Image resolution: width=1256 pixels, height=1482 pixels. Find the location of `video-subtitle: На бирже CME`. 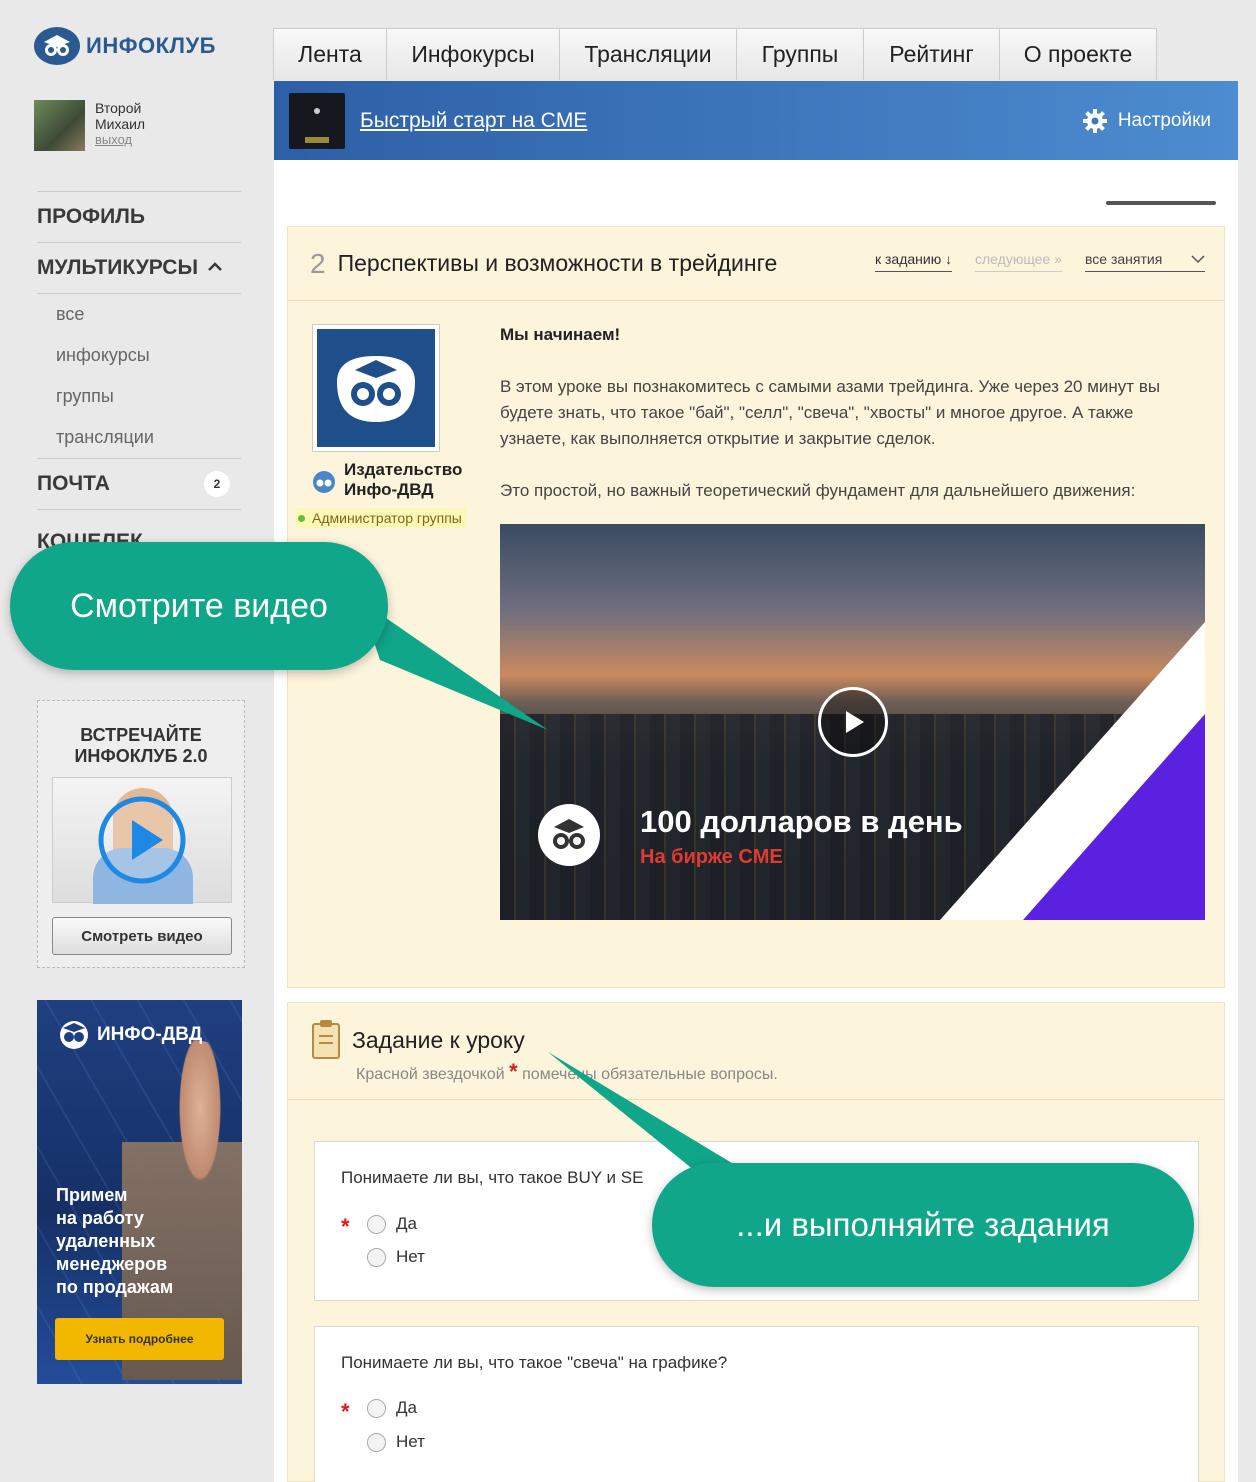

video-subtitle: На бирже CME is located at coordinates (711, 857).